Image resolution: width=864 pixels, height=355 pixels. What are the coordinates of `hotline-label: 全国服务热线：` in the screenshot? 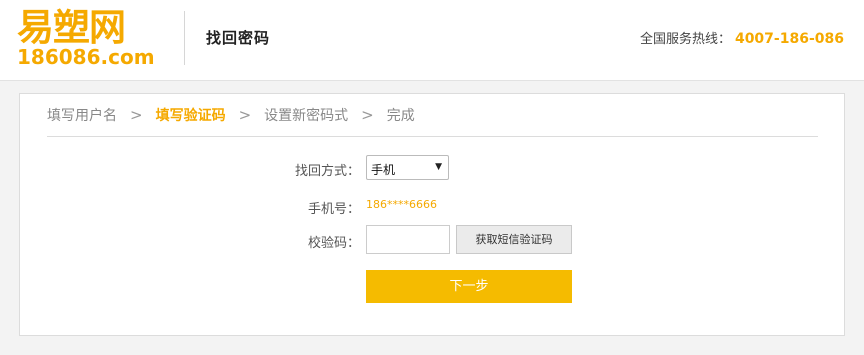 It's located at (685, 39).